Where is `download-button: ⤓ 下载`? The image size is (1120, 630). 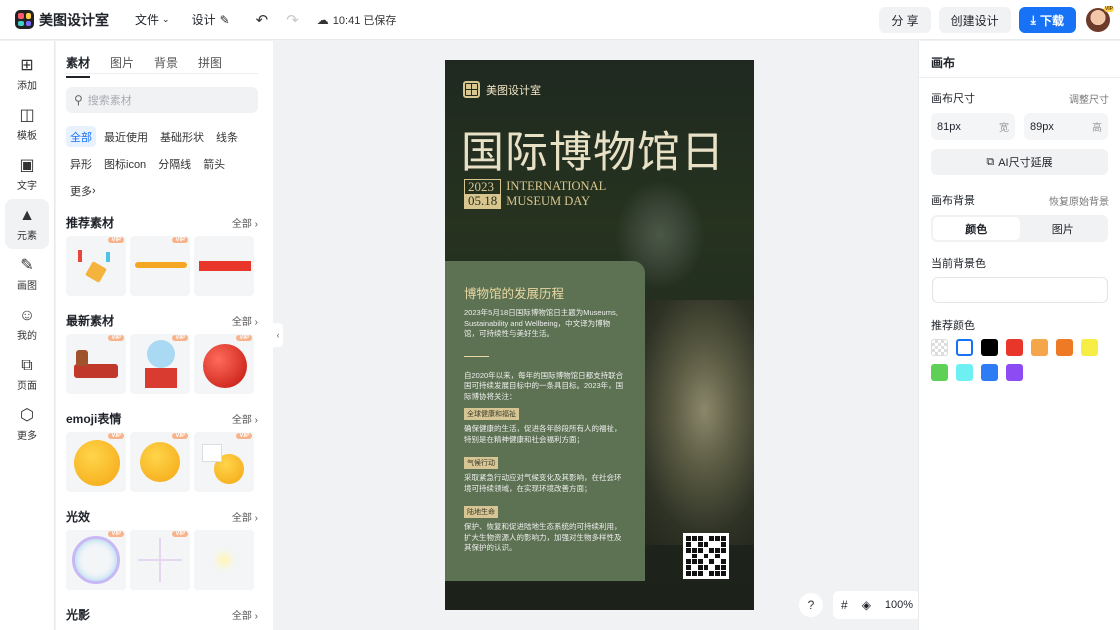
download-button: ⤓ 下载 is located at coordinates (1047, 20).